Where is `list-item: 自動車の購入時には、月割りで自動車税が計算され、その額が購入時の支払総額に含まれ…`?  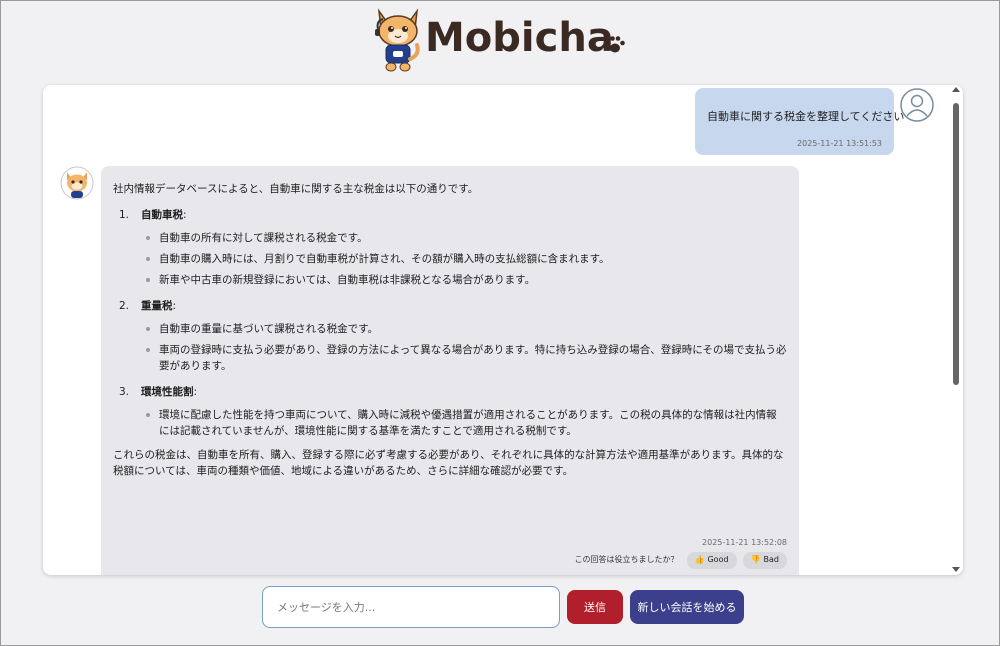 list-item: 自動車の購入時には、月割りで自動車税が計算され、その額が購入時の支払総額に含まれ… is located at coordinates (466, 259).